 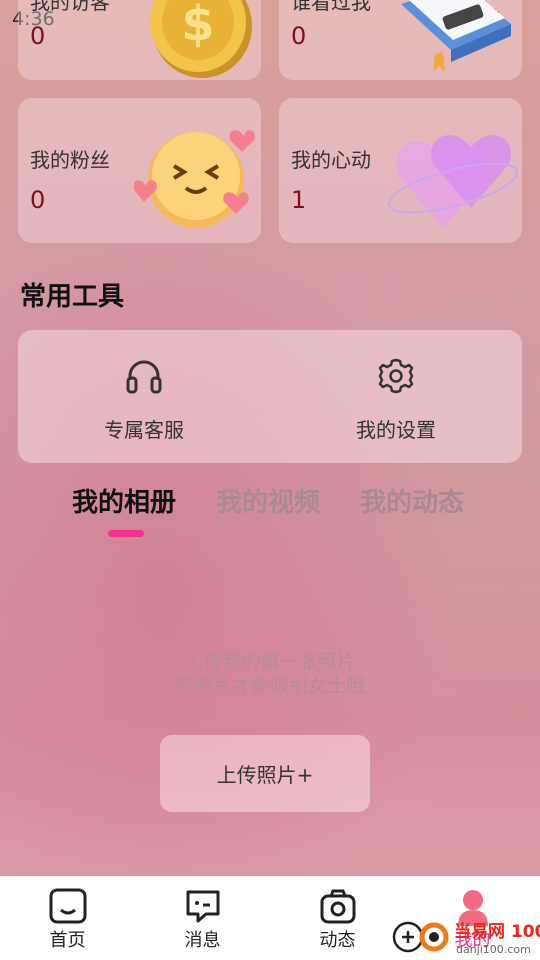 What do you see at coordinates (202, 940) in the screenshot?
I see `nav-label: 消息` at bounding box center [202, 940].